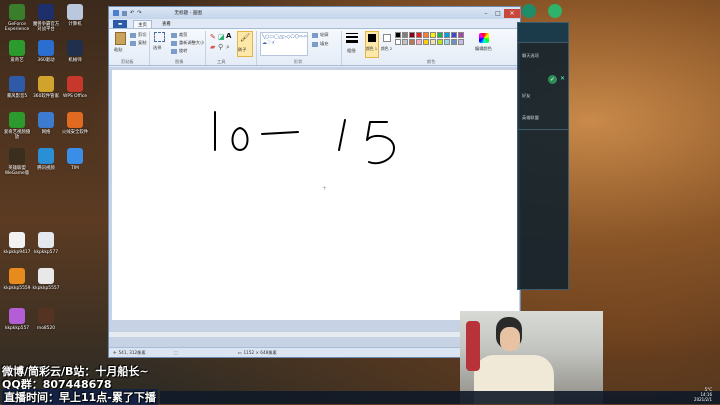 This screenshot has height=405, width=720. I want to click on outline-button: 轮廓, so click(320, 35).